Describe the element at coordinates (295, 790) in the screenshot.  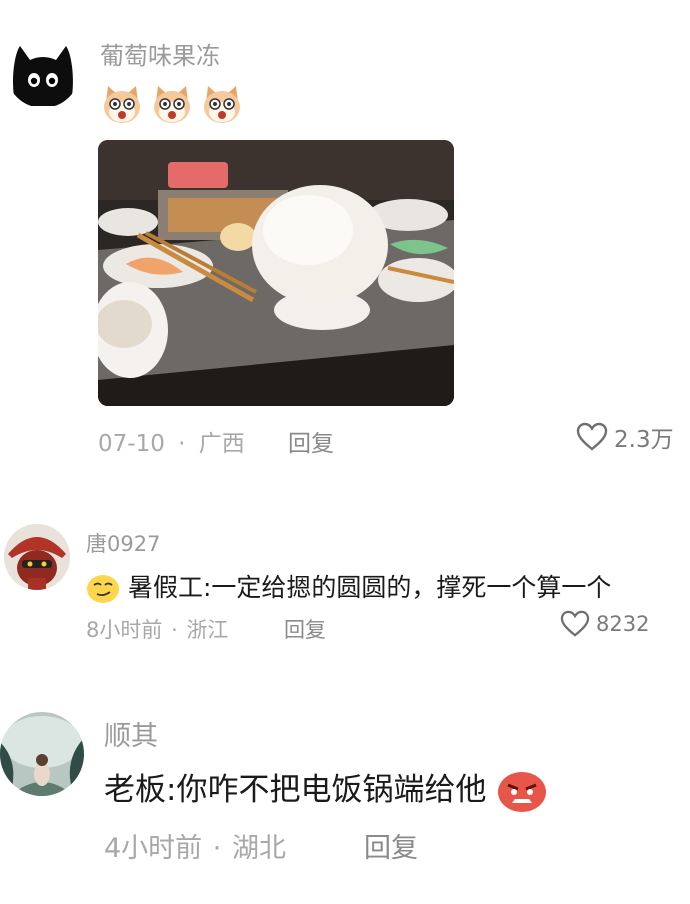
I see `comment-text-body: 老板:你咋不把电饭锅端给他` at that location.